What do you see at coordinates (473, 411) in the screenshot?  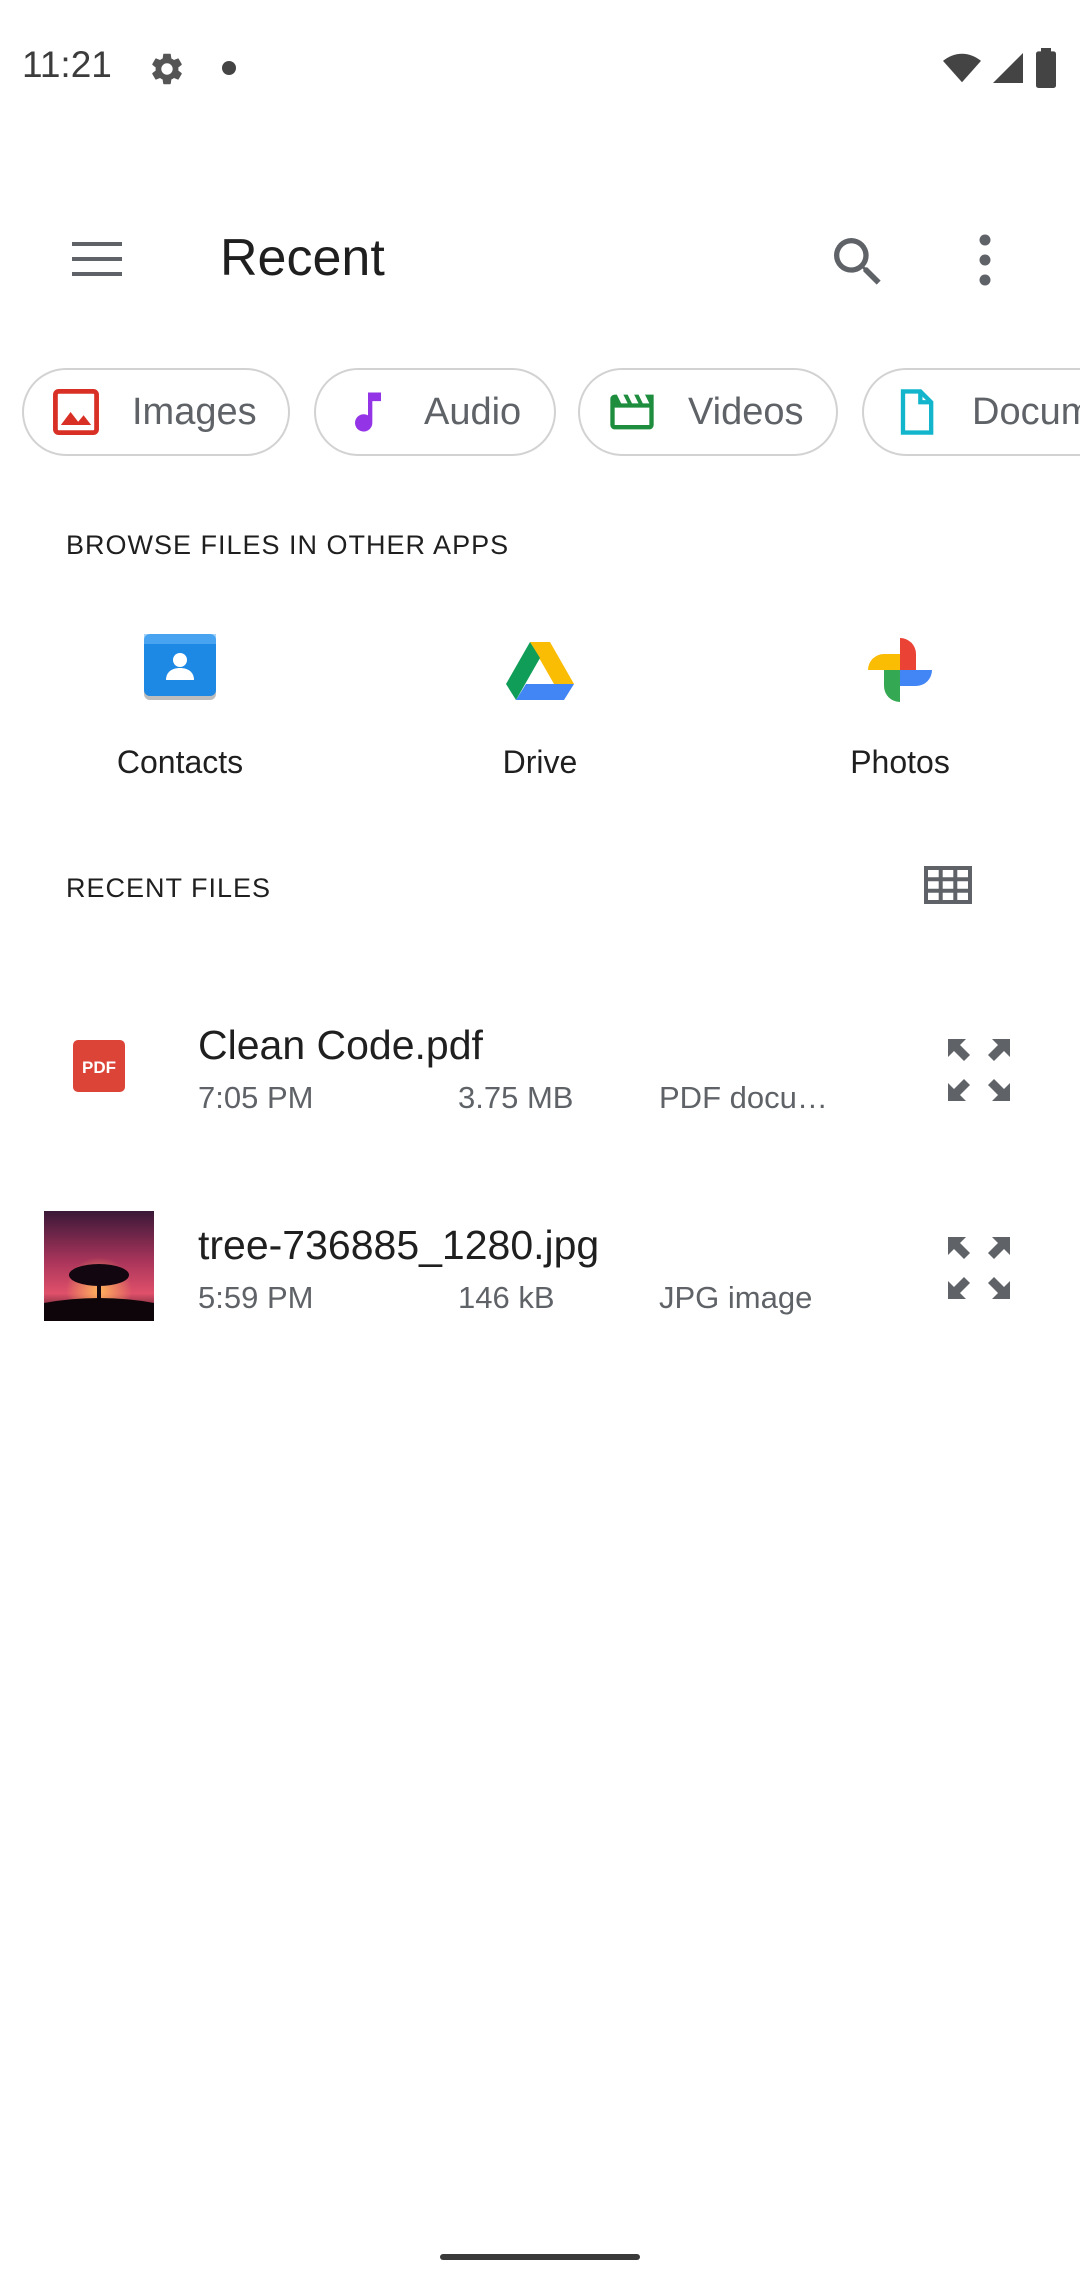 I see `chip-label: Audio` at bounding box center [473, 411].